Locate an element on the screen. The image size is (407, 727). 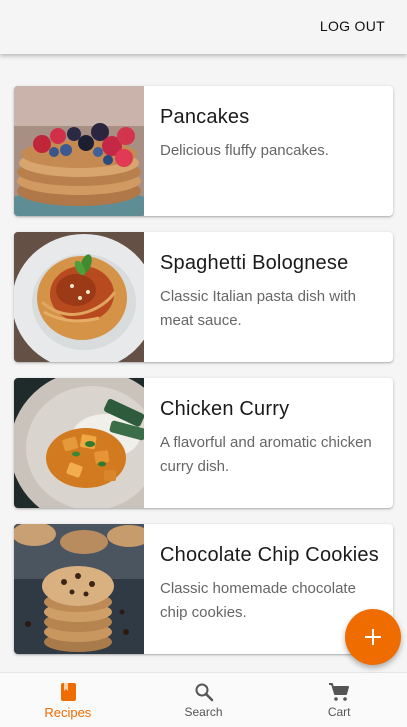
cookies-photo is located at coordinates (79, 589).